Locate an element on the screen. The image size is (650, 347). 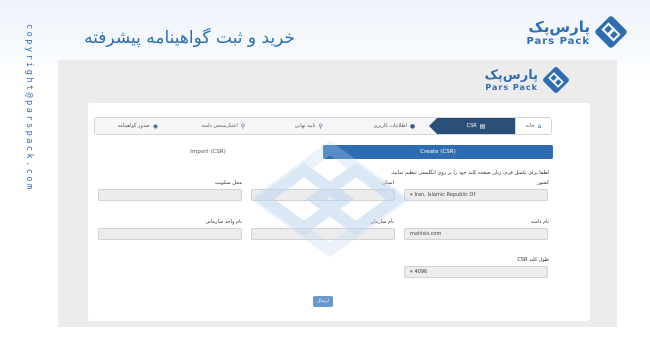
wizard-step-home: ⌂ خانه is located at coordinates (533, 126).